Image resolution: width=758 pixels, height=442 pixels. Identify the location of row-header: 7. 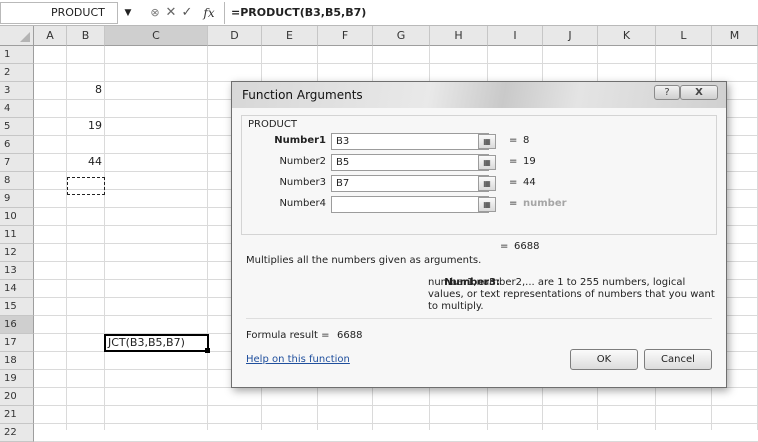
(17, 163).